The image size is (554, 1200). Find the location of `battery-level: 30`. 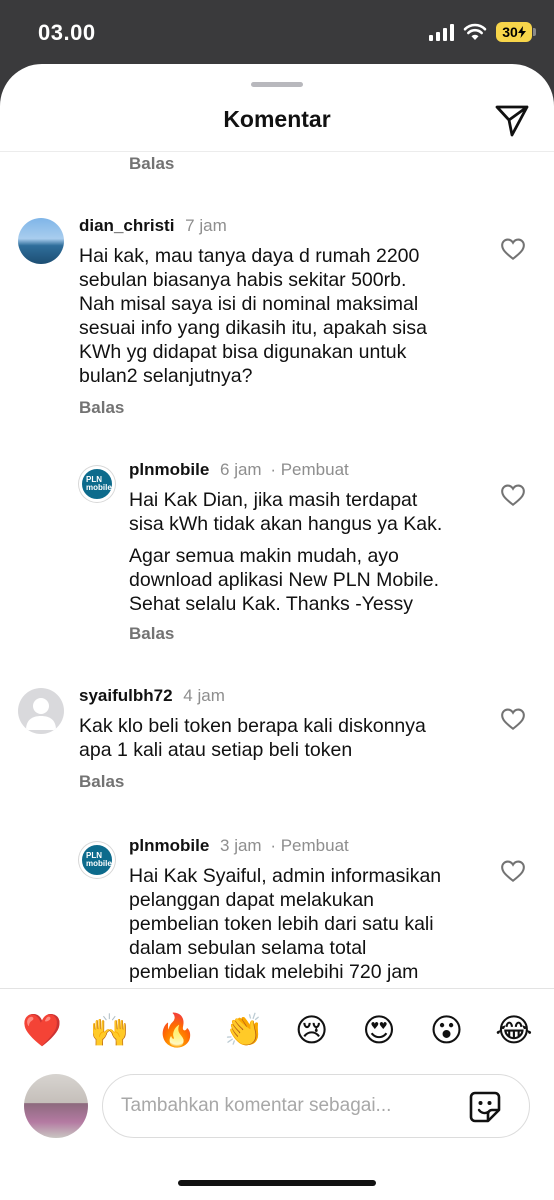

battery-level: 30 is located at coordinates (510, 32).